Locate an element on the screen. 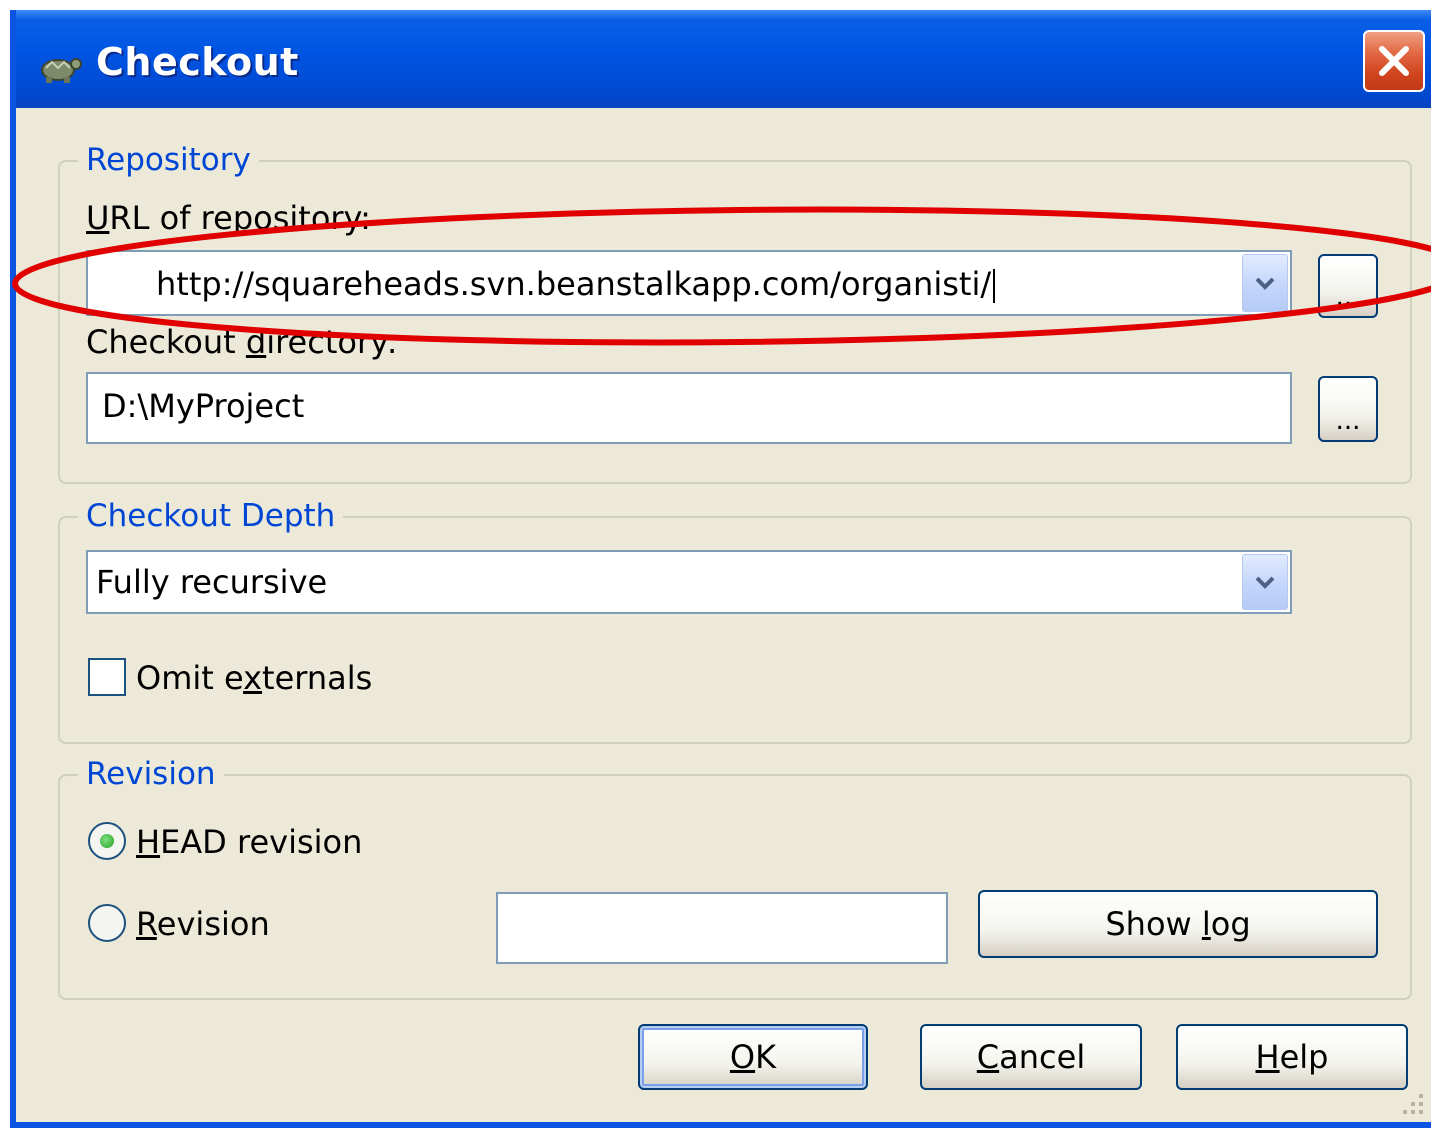 This screenshot has width=1431, height=1128. window-title: Checkout is located at coordinates (197, 62).